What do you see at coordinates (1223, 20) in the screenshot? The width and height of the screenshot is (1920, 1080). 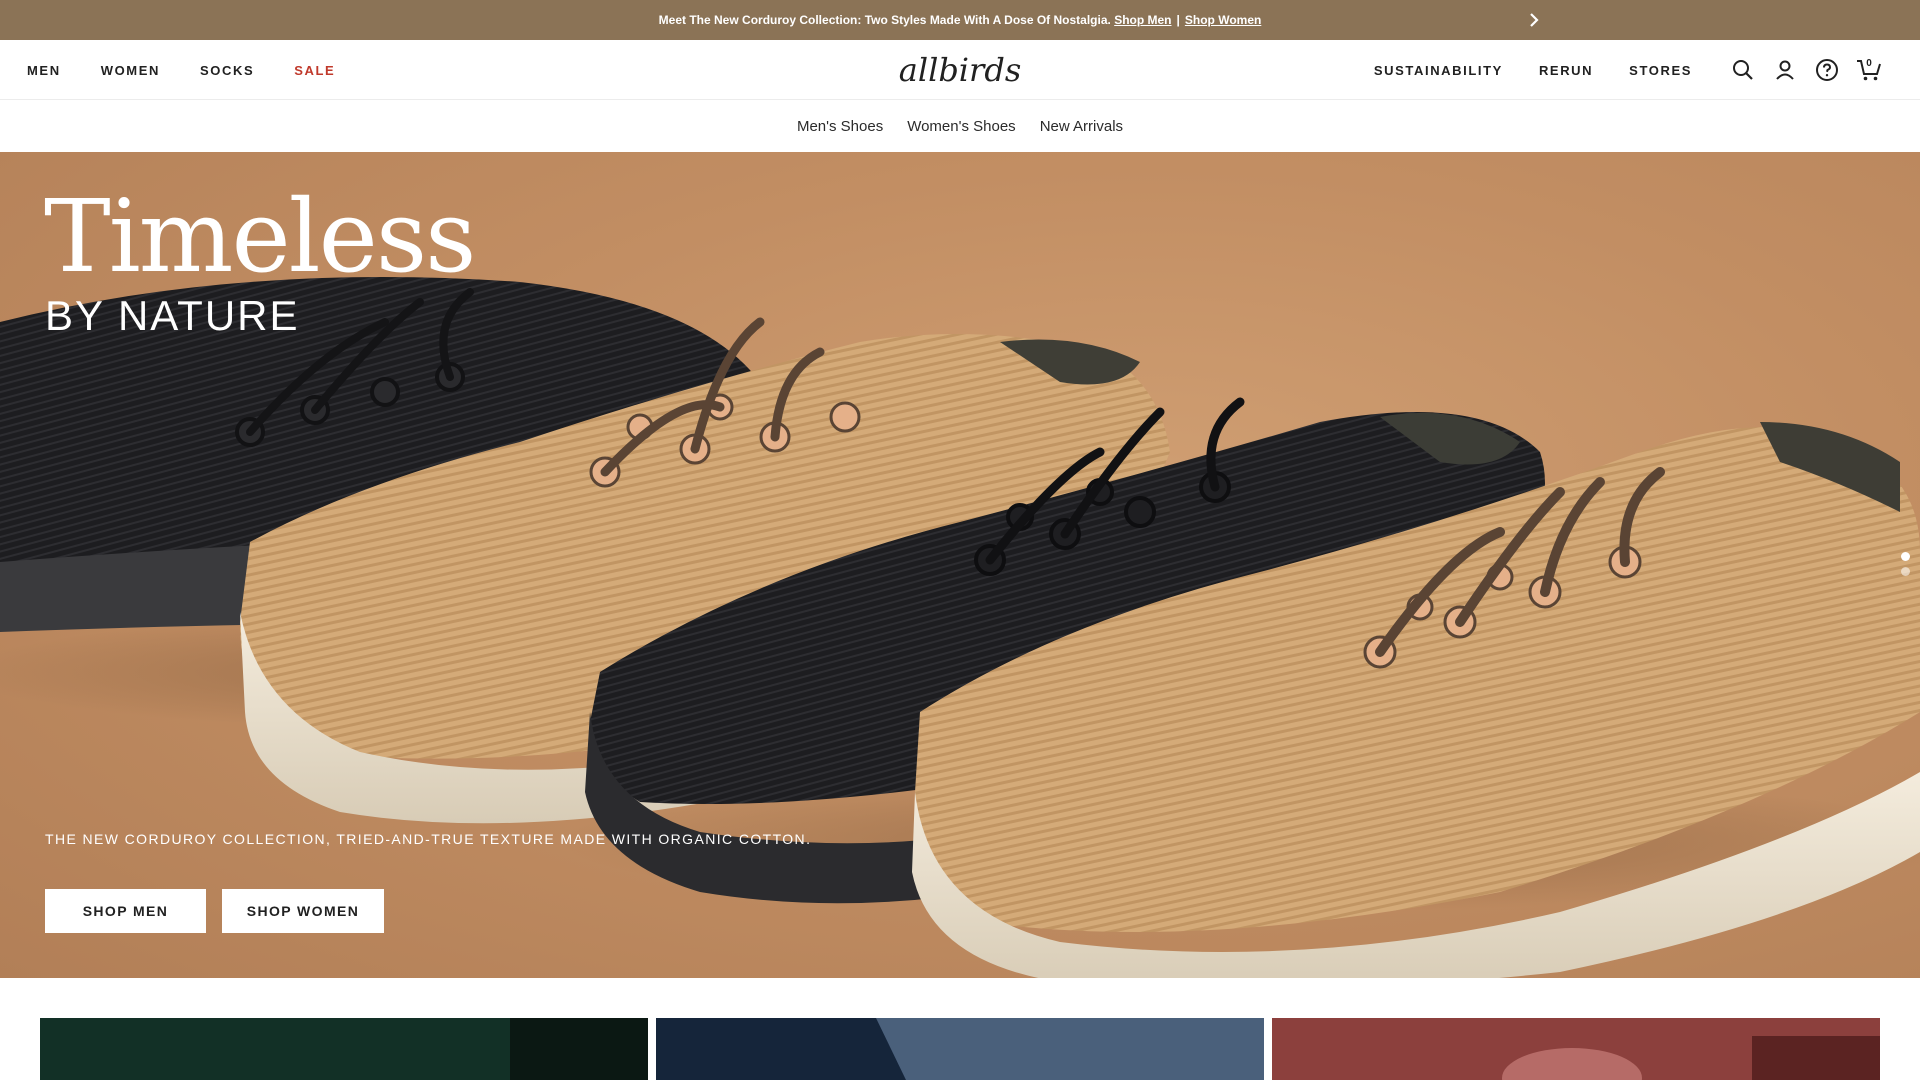 I see `announcement-shop-women-link: Shop Women` at bounding box center [1223, 20].